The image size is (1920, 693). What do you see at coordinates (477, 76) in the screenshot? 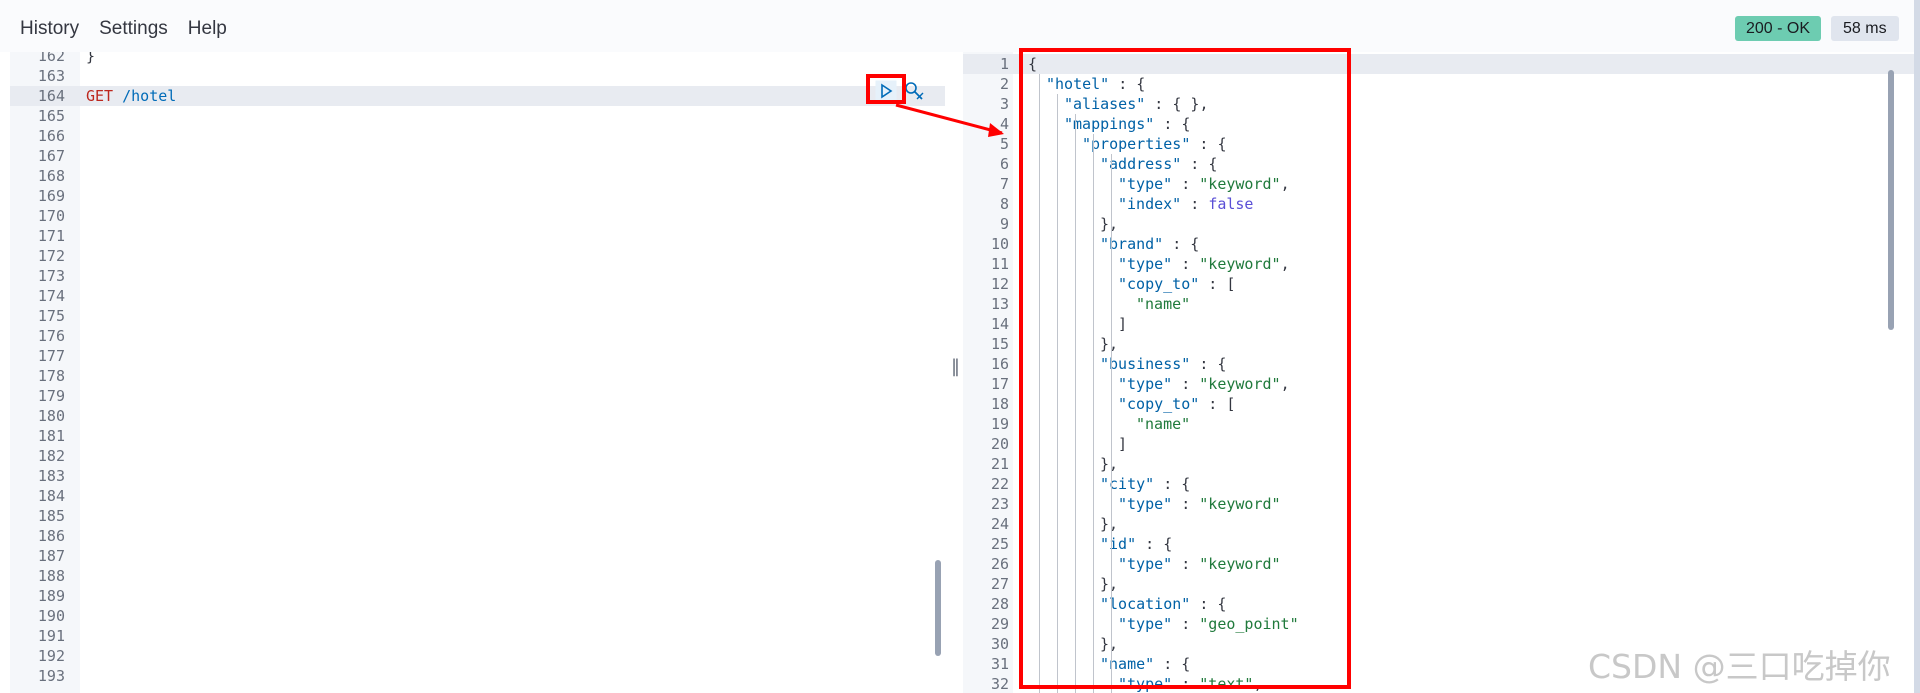
I see `request-line: 163` at bounding box center [477, 76].